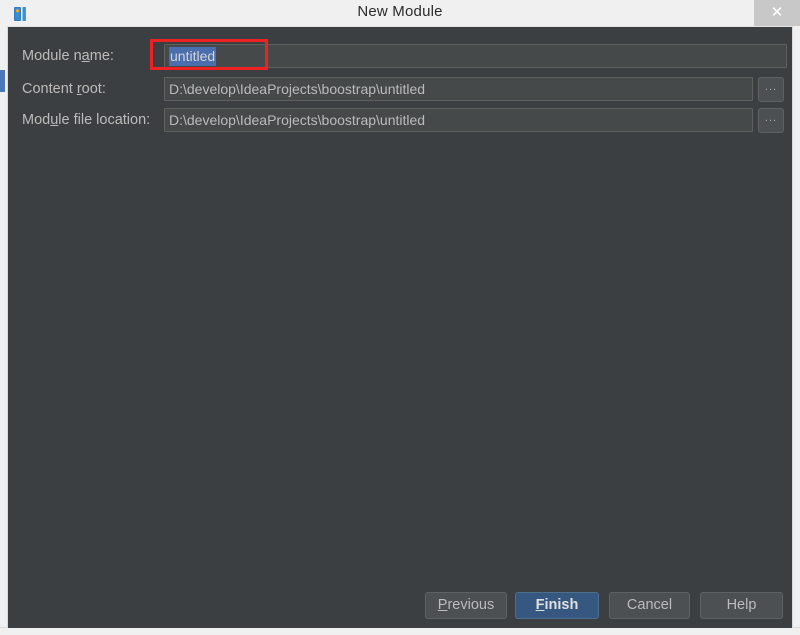  I want to click on title-bar: New Module ✕, so click(400, 13).